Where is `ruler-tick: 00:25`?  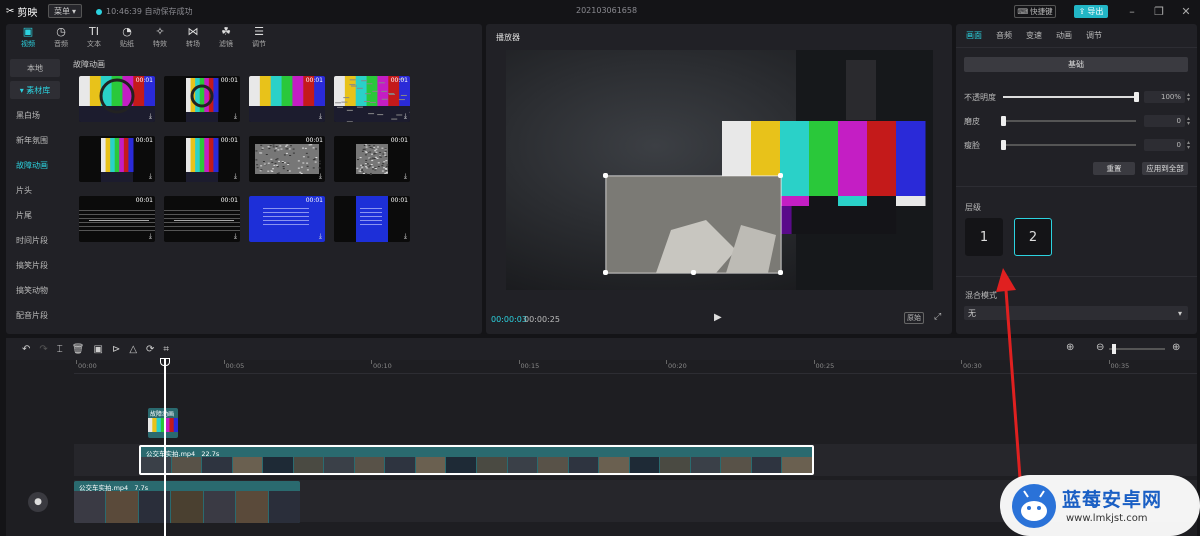
ruler-tick: 00:25 is located at coordinates (825, 366).